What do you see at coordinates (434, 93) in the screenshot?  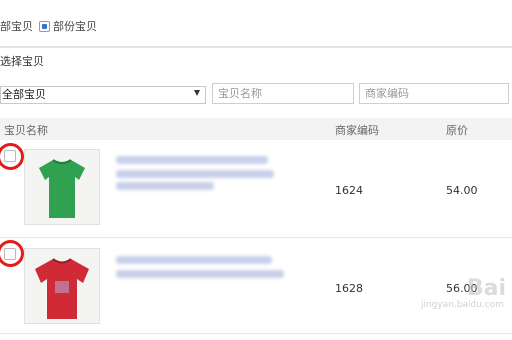 I see `merchant-code-input: 商家编码` at bounding box center [434, 93].